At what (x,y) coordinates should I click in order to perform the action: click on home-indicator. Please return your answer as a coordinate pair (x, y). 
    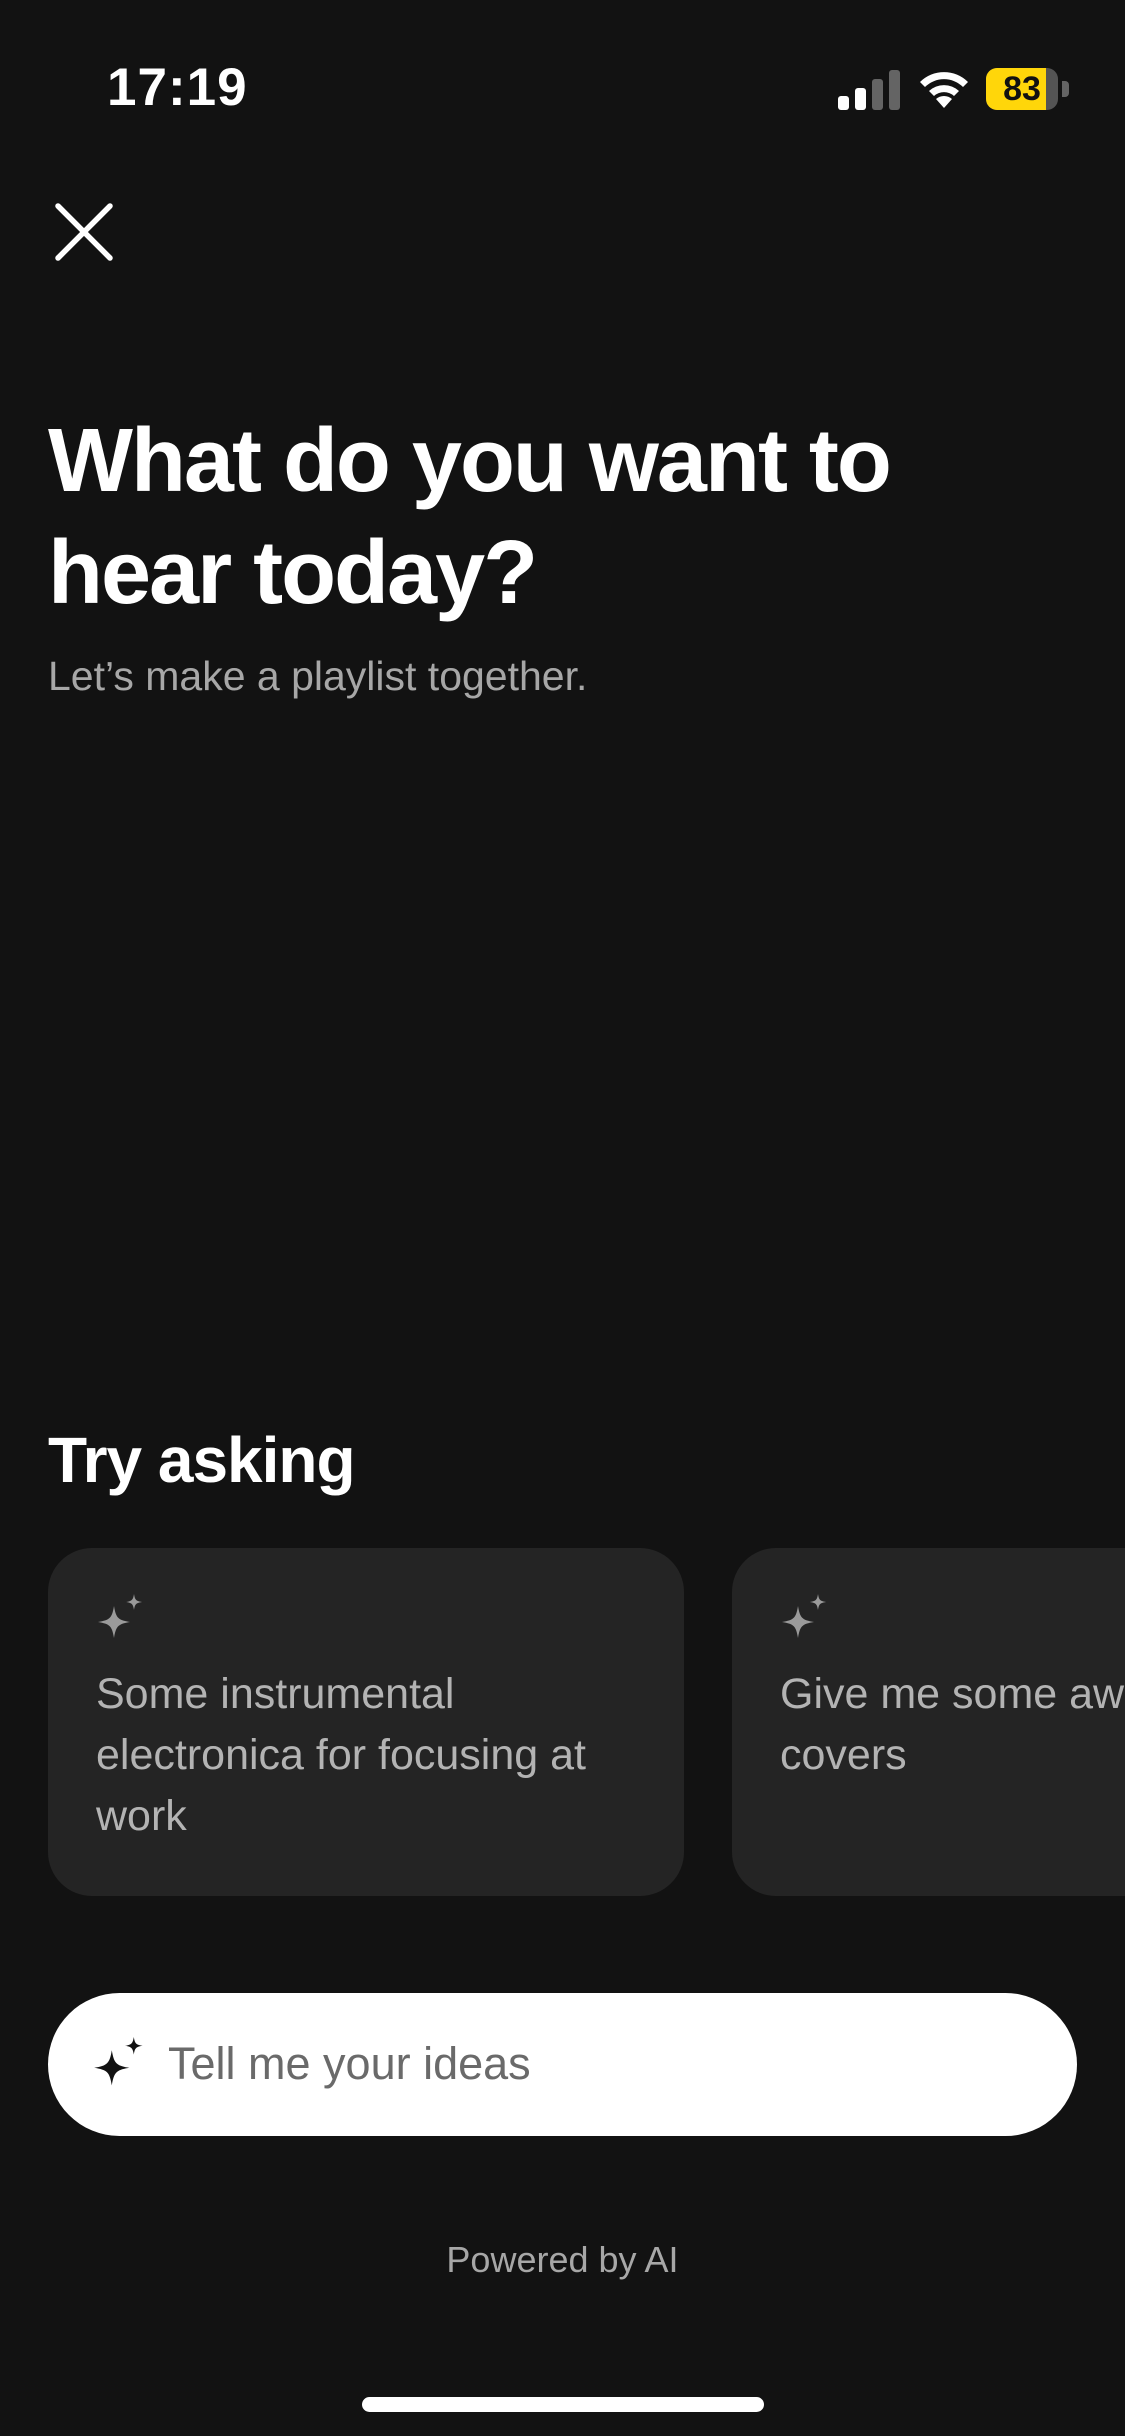
    Looking at the image, I should click on (563, 2404).